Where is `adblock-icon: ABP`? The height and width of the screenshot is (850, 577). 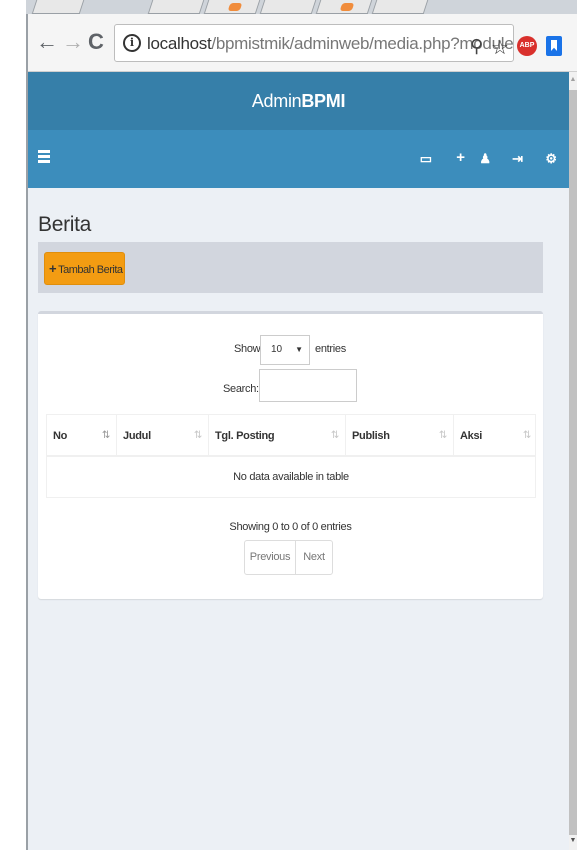
adblock-icon: ABP is located at coordinates (527, 46).